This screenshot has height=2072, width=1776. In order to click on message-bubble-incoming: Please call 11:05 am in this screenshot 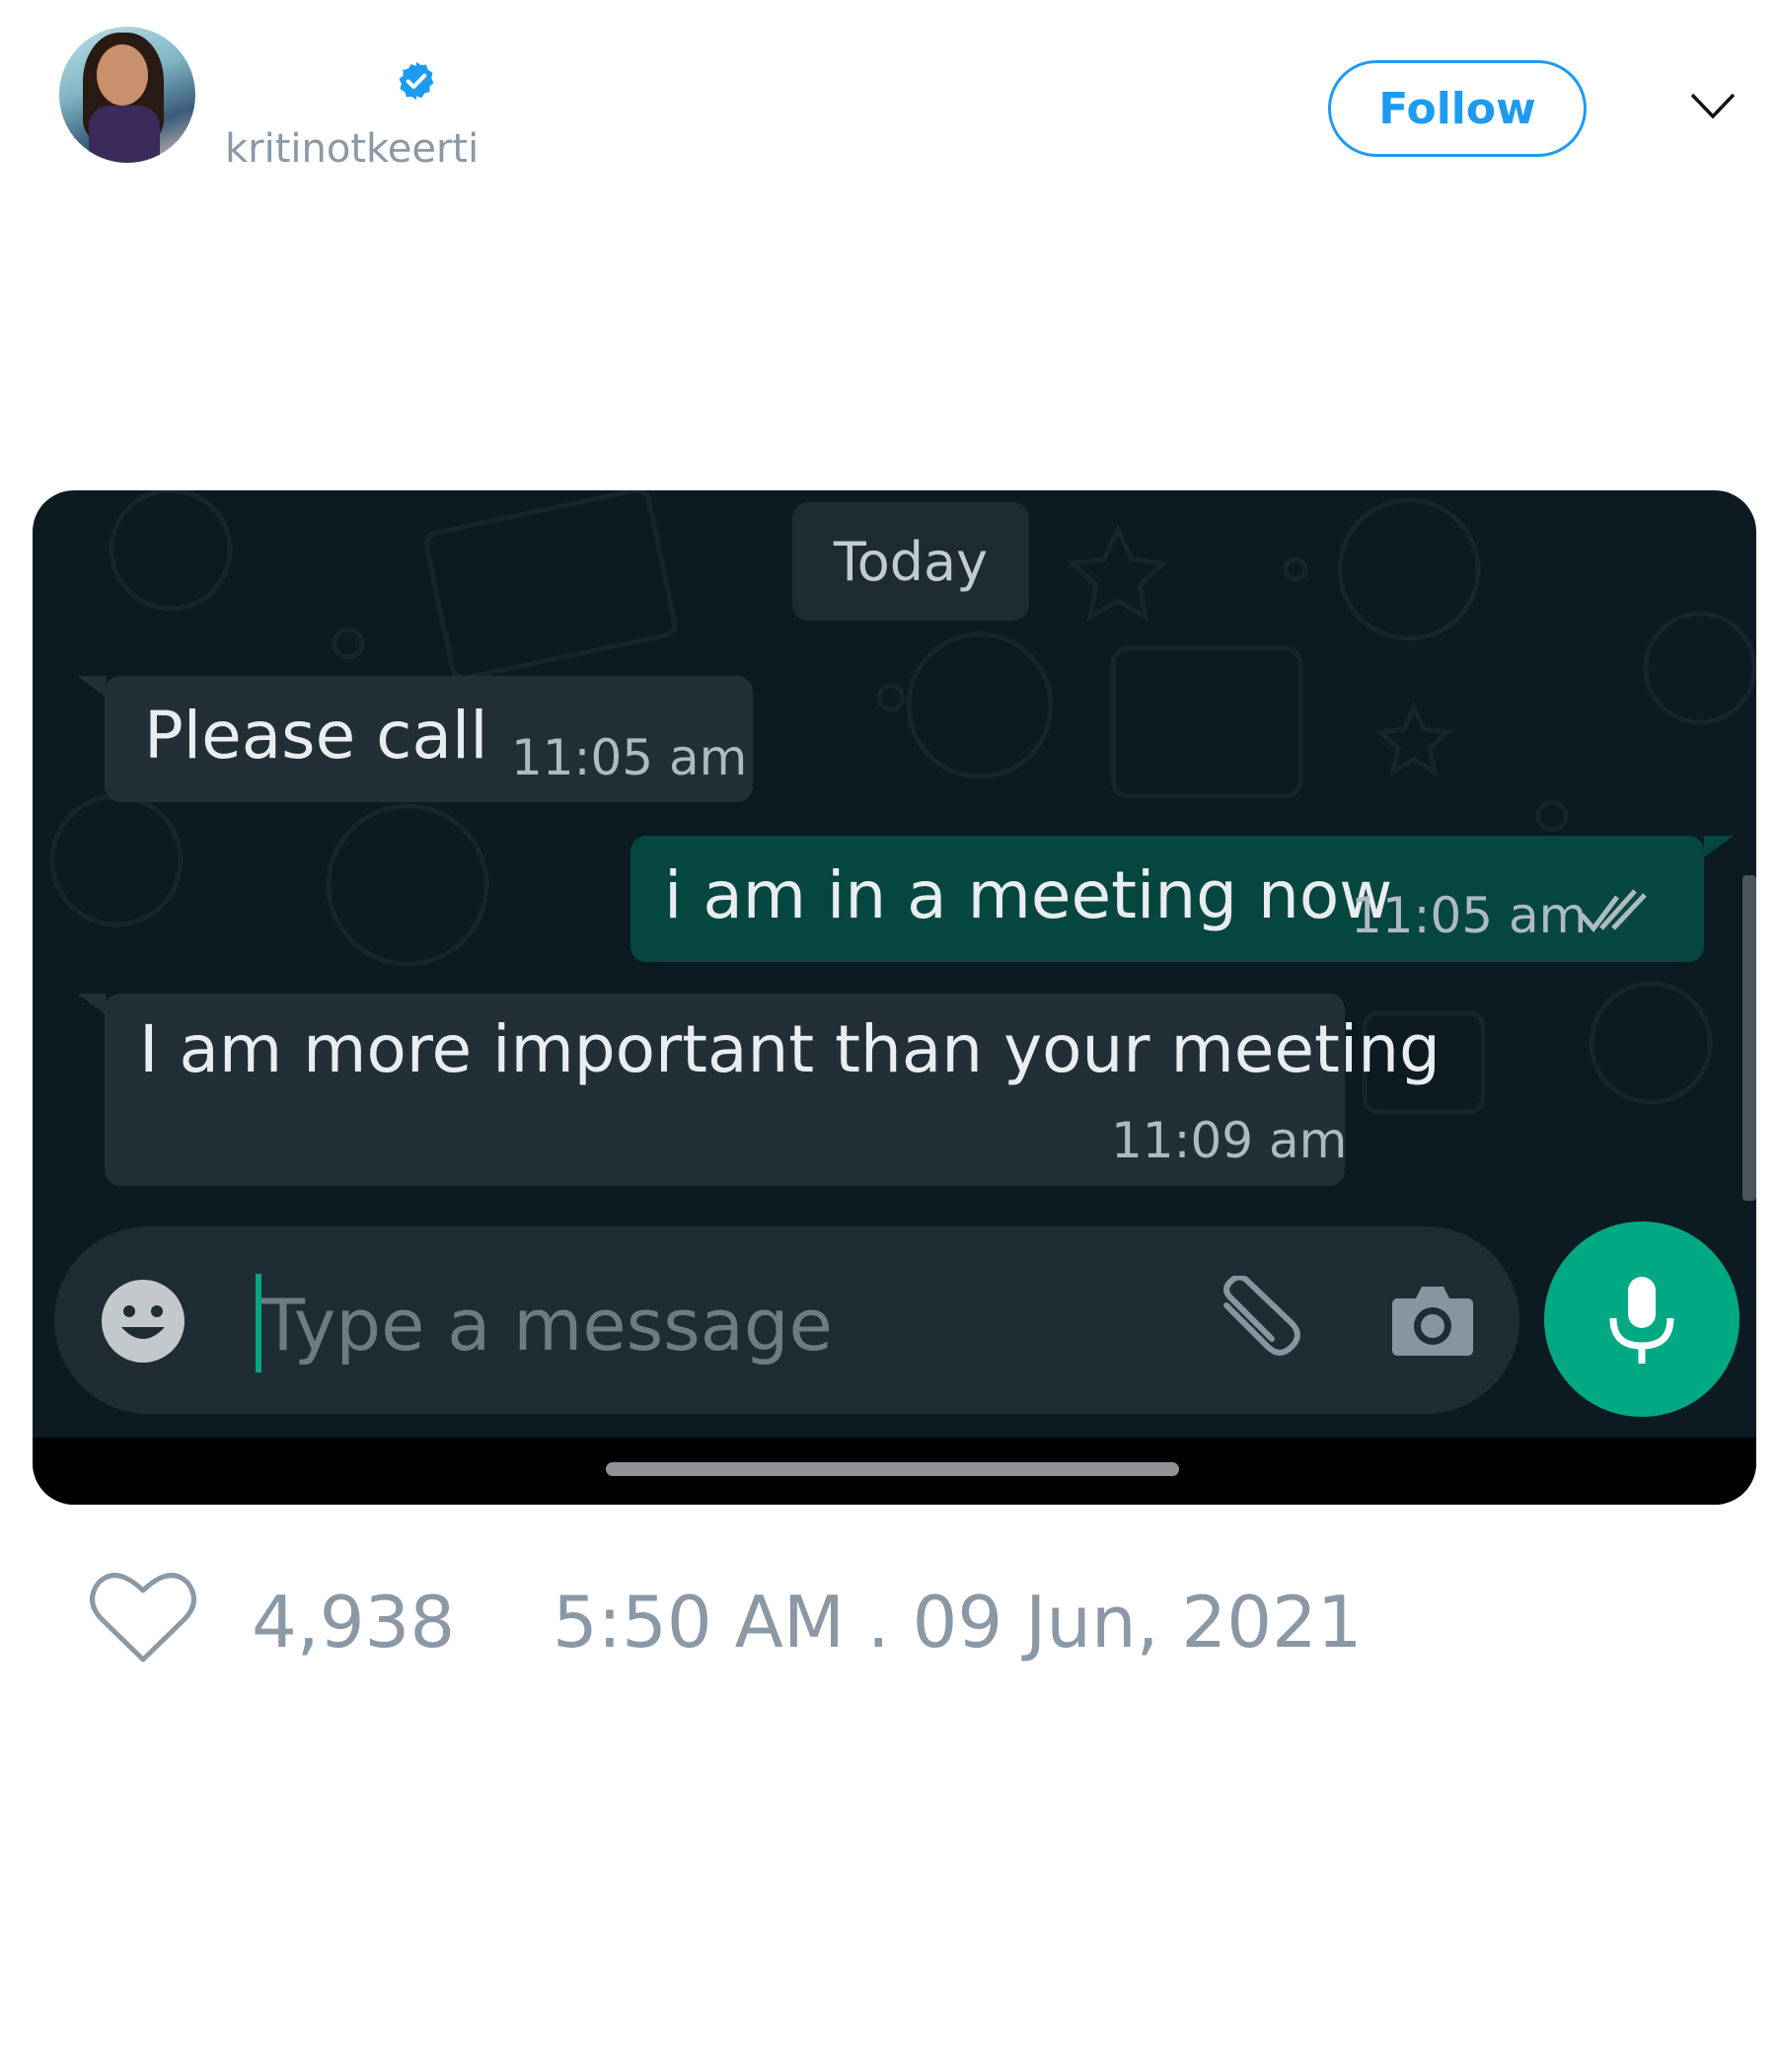, I will do `click(429, 739)`.